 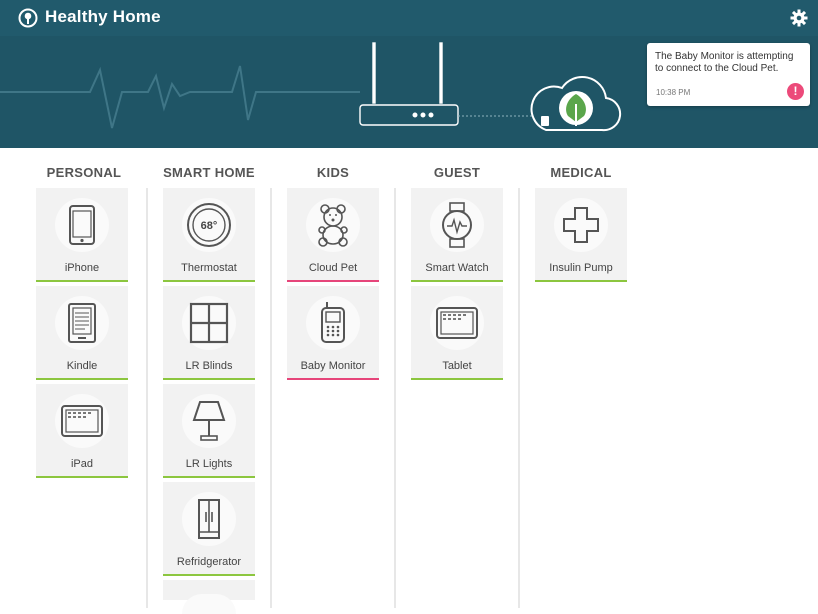 What do you see at coordinates (333, 366) in the screenshot?
I see `tile-label: Baby Monitor` at bounding box center [333, 366].